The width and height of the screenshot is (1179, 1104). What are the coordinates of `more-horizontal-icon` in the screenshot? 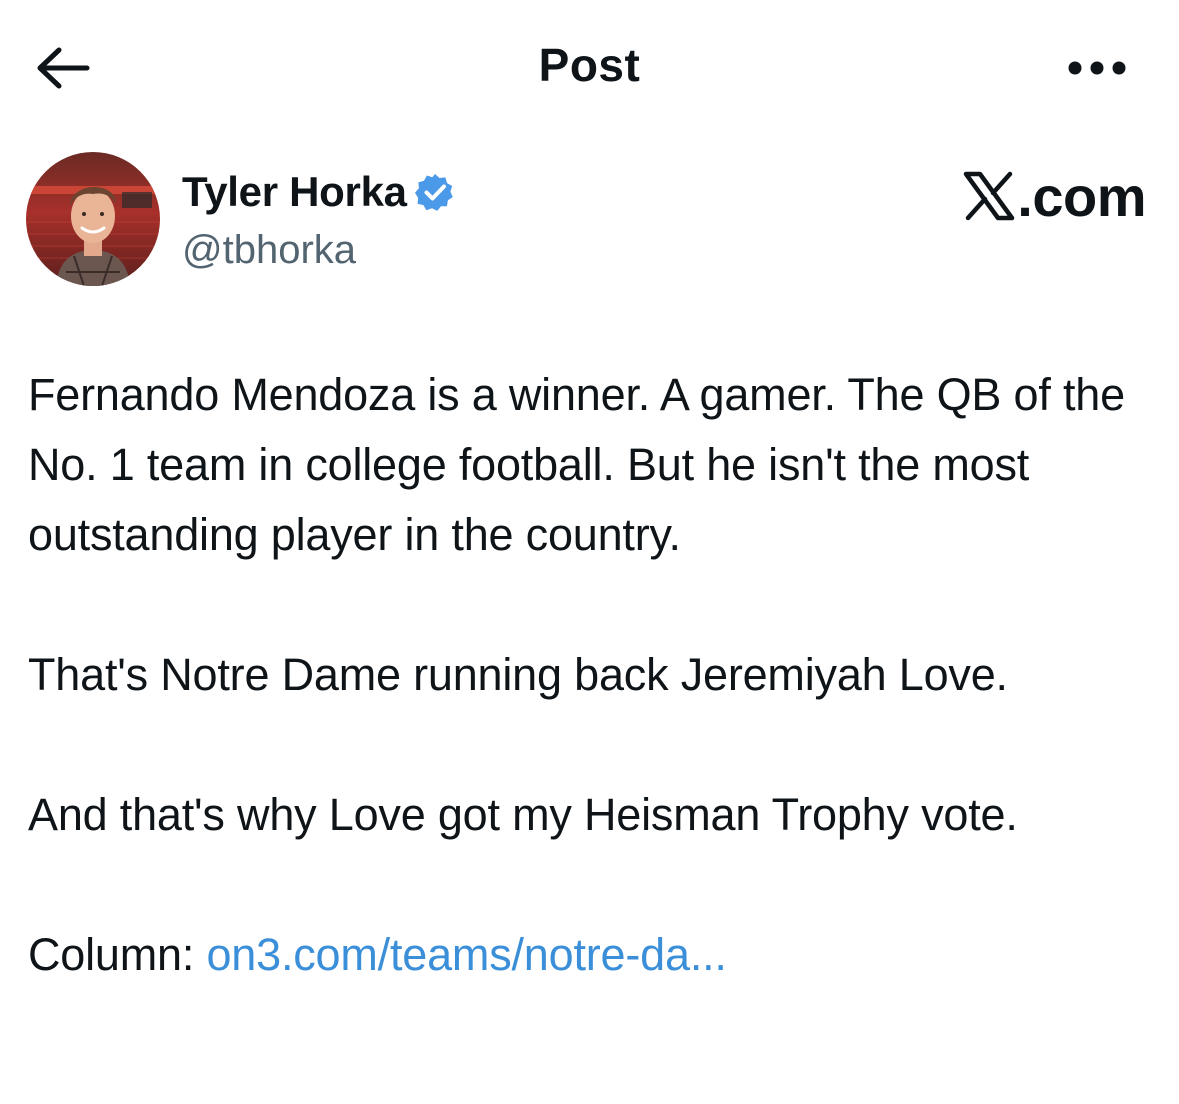 It's located at (1097, 68).